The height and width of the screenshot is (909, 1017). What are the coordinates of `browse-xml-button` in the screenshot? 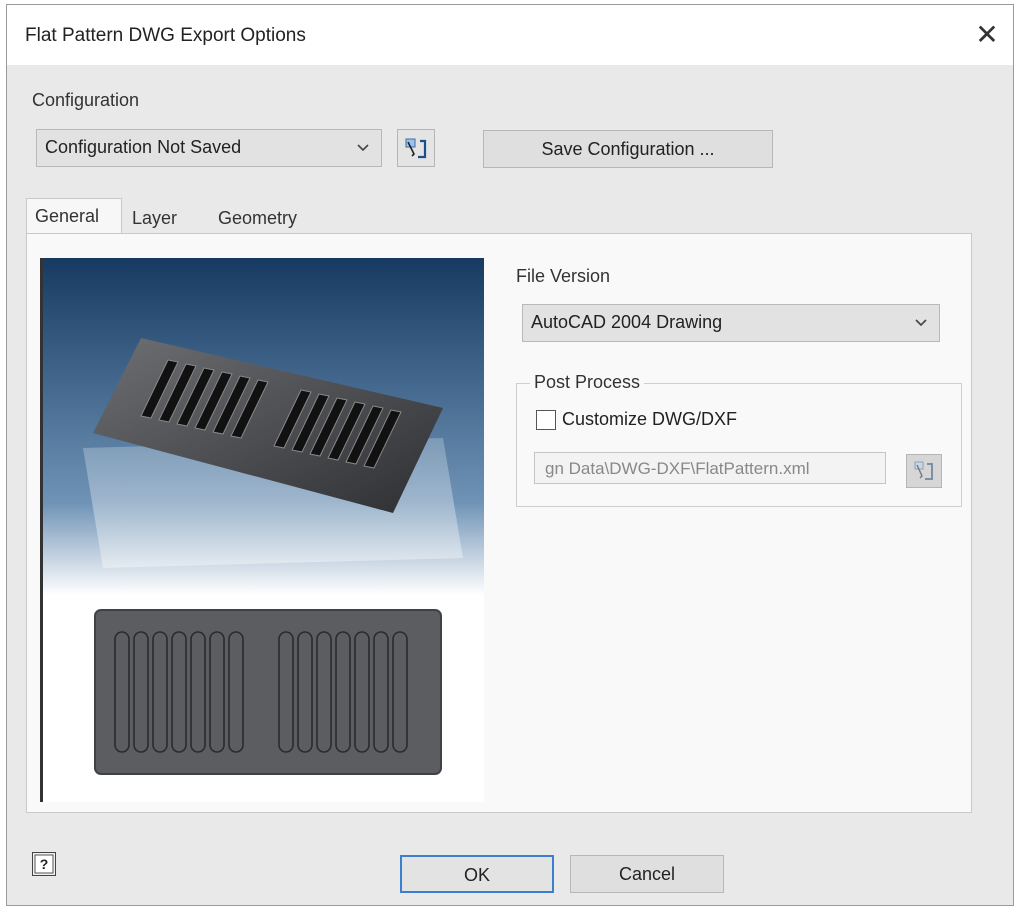 It's located at (924, 471).